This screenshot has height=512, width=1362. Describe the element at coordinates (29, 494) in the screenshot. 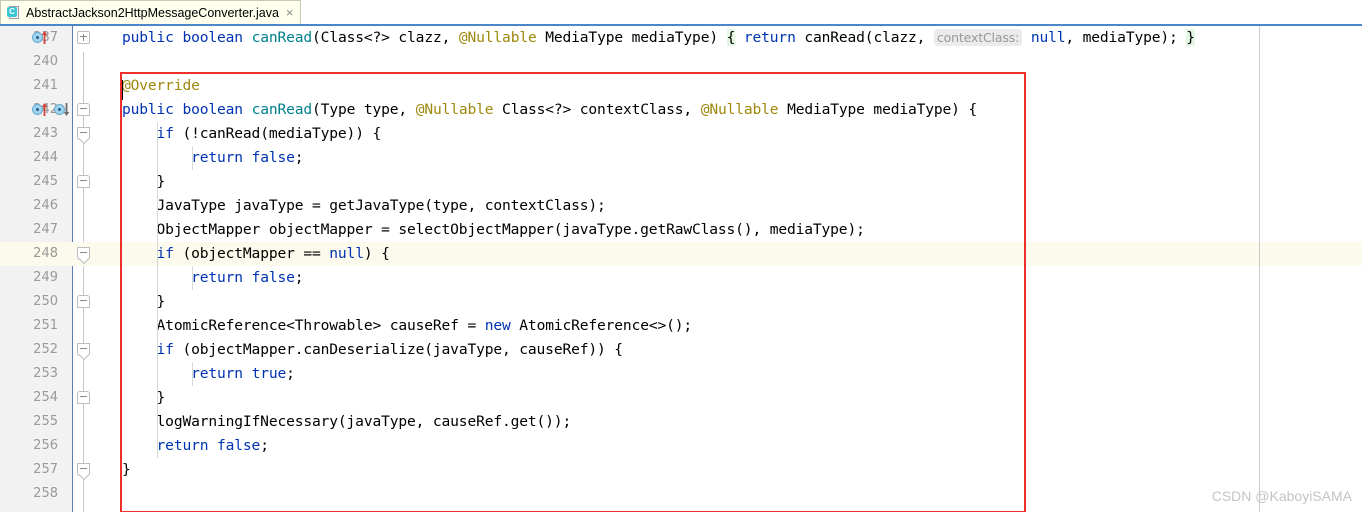

I see `line-number: 258` at that location.